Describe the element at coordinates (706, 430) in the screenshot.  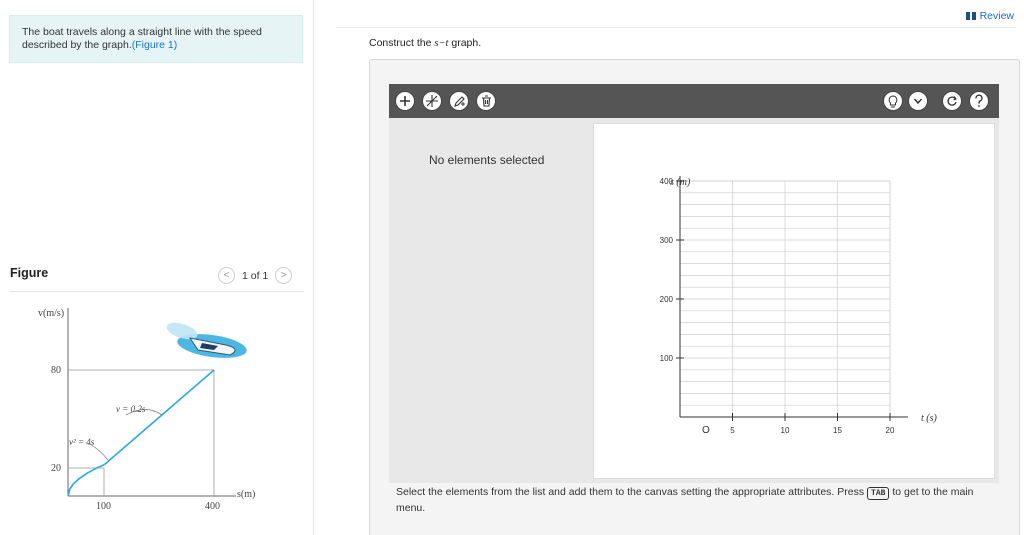
I see `canvas-origin-label: O` at that location.